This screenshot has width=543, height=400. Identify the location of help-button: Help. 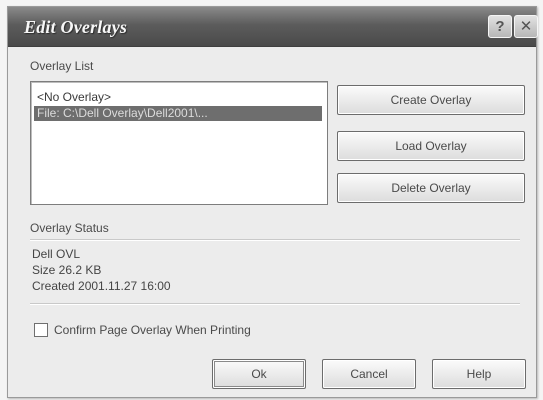
(479, 374).